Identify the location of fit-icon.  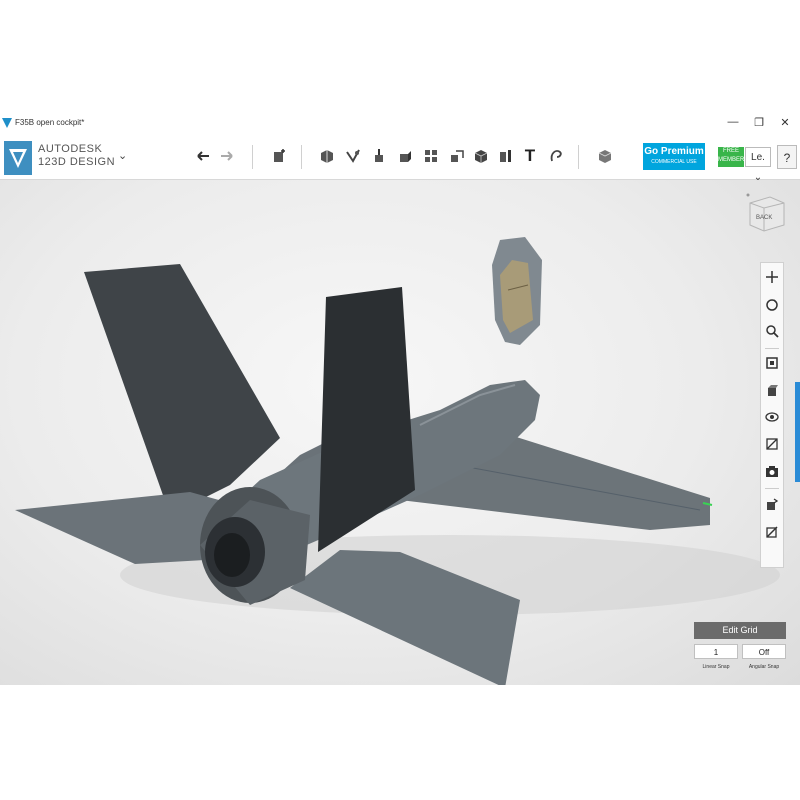
(772, 363).